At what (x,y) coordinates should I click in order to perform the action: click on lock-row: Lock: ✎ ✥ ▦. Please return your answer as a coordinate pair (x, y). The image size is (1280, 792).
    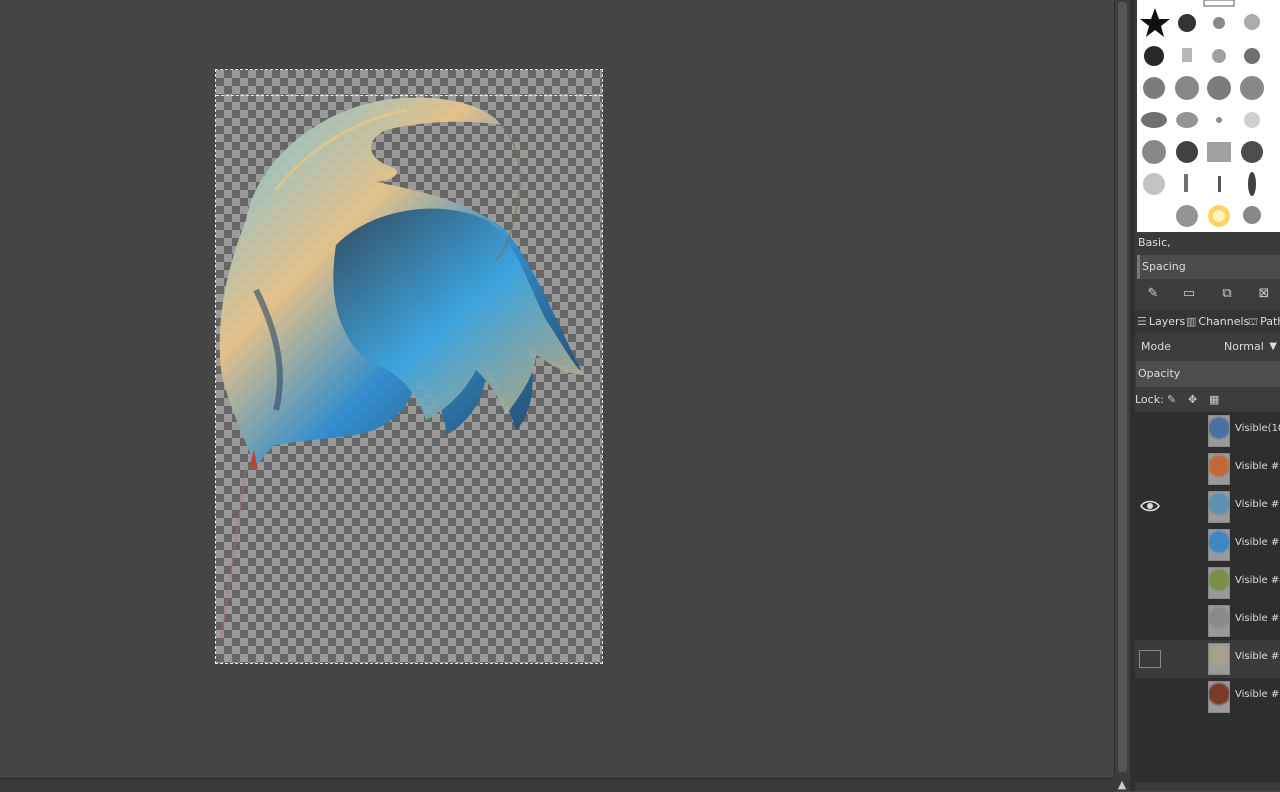
    Looking at the image, I should click on (1207, 400).